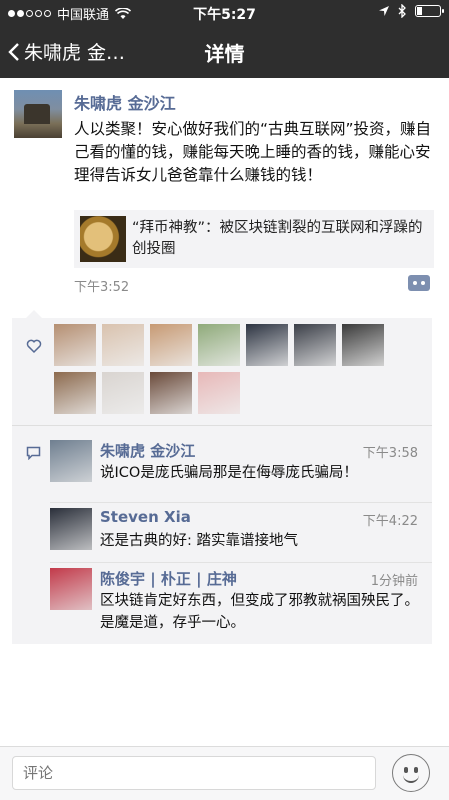 The width and height of the screenshot is (449, 800). I want to click on commenter-name: 陈俊宇 | 朴正 | 庄神, so click(168, 578).